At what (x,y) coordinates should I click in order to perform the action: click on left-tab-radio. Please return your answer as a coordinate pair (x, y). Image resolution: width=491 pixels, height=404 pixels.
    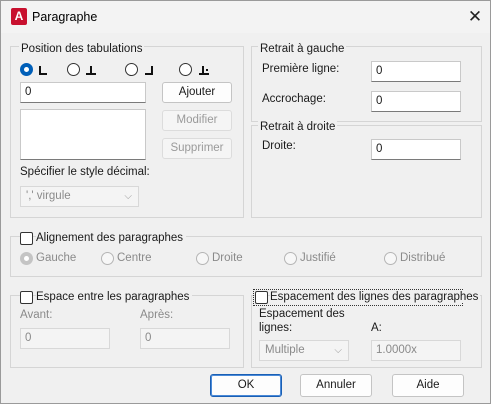
    Looking at the image, I should click on (26, 69).